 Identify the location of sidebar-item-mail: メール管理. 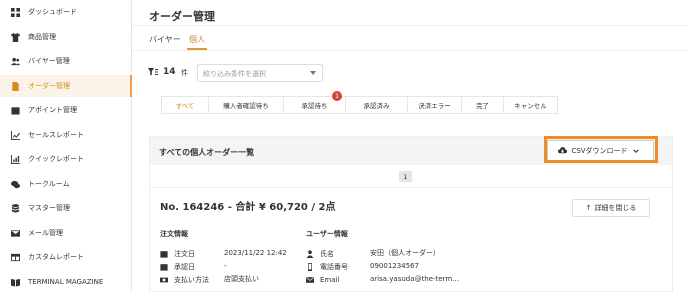
(66, 233).